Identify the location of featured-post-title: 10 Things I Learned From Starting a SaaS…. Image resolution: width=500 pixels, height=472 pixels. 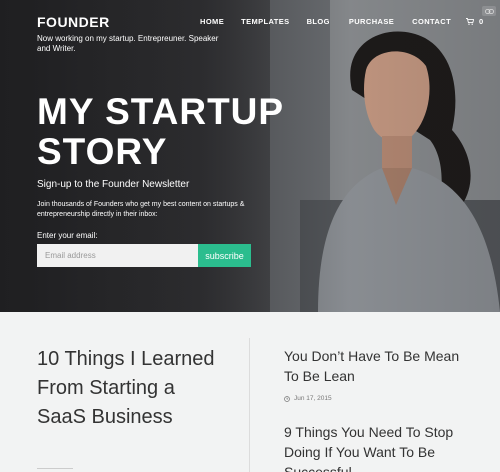
(132, 388).